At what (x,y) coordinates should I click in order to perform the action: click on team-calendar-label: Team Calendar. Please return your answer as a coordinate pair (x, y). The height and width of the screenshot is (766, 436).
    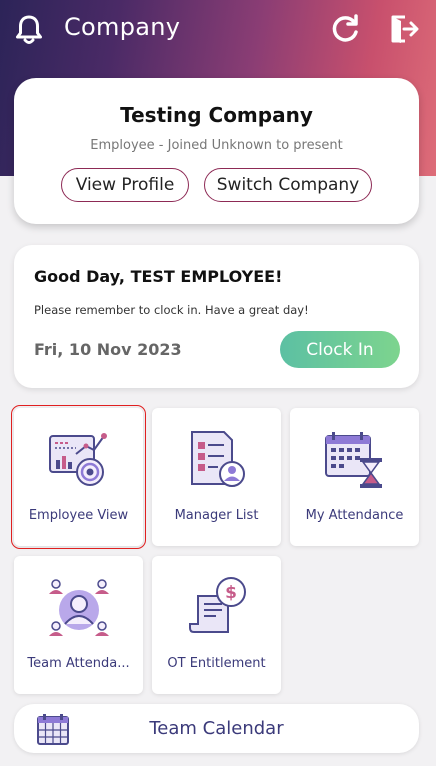
    Looking at the image, I should click on (216, 728).